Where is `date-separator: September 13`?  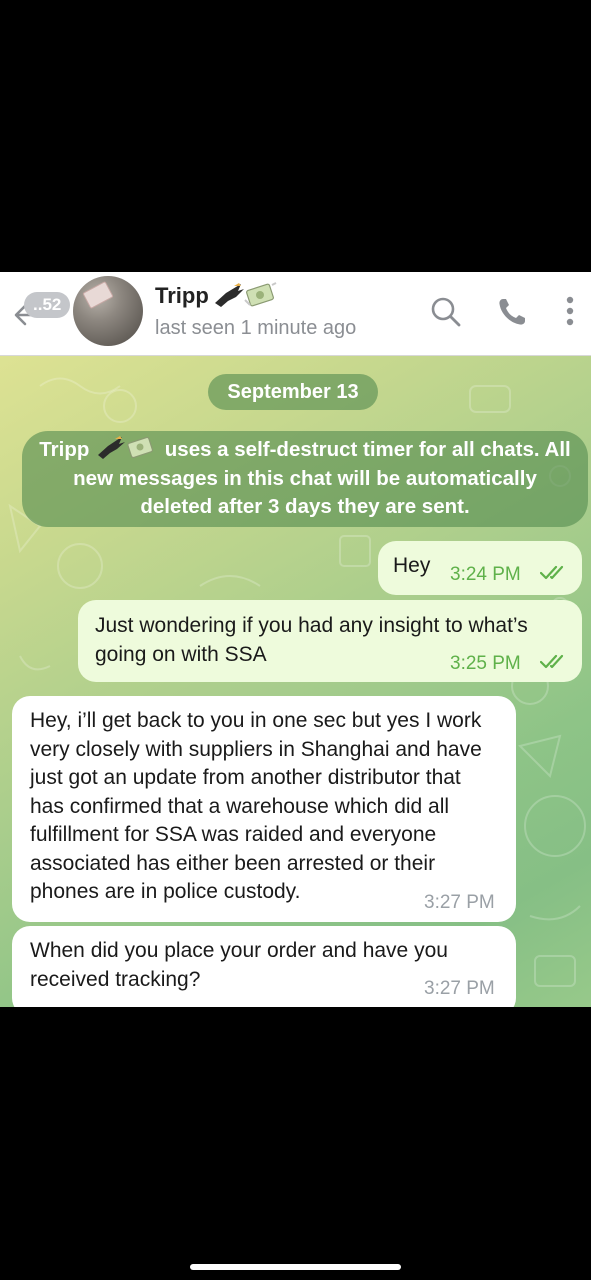
date-separator: September 13 is located at coordinates (293, 392).